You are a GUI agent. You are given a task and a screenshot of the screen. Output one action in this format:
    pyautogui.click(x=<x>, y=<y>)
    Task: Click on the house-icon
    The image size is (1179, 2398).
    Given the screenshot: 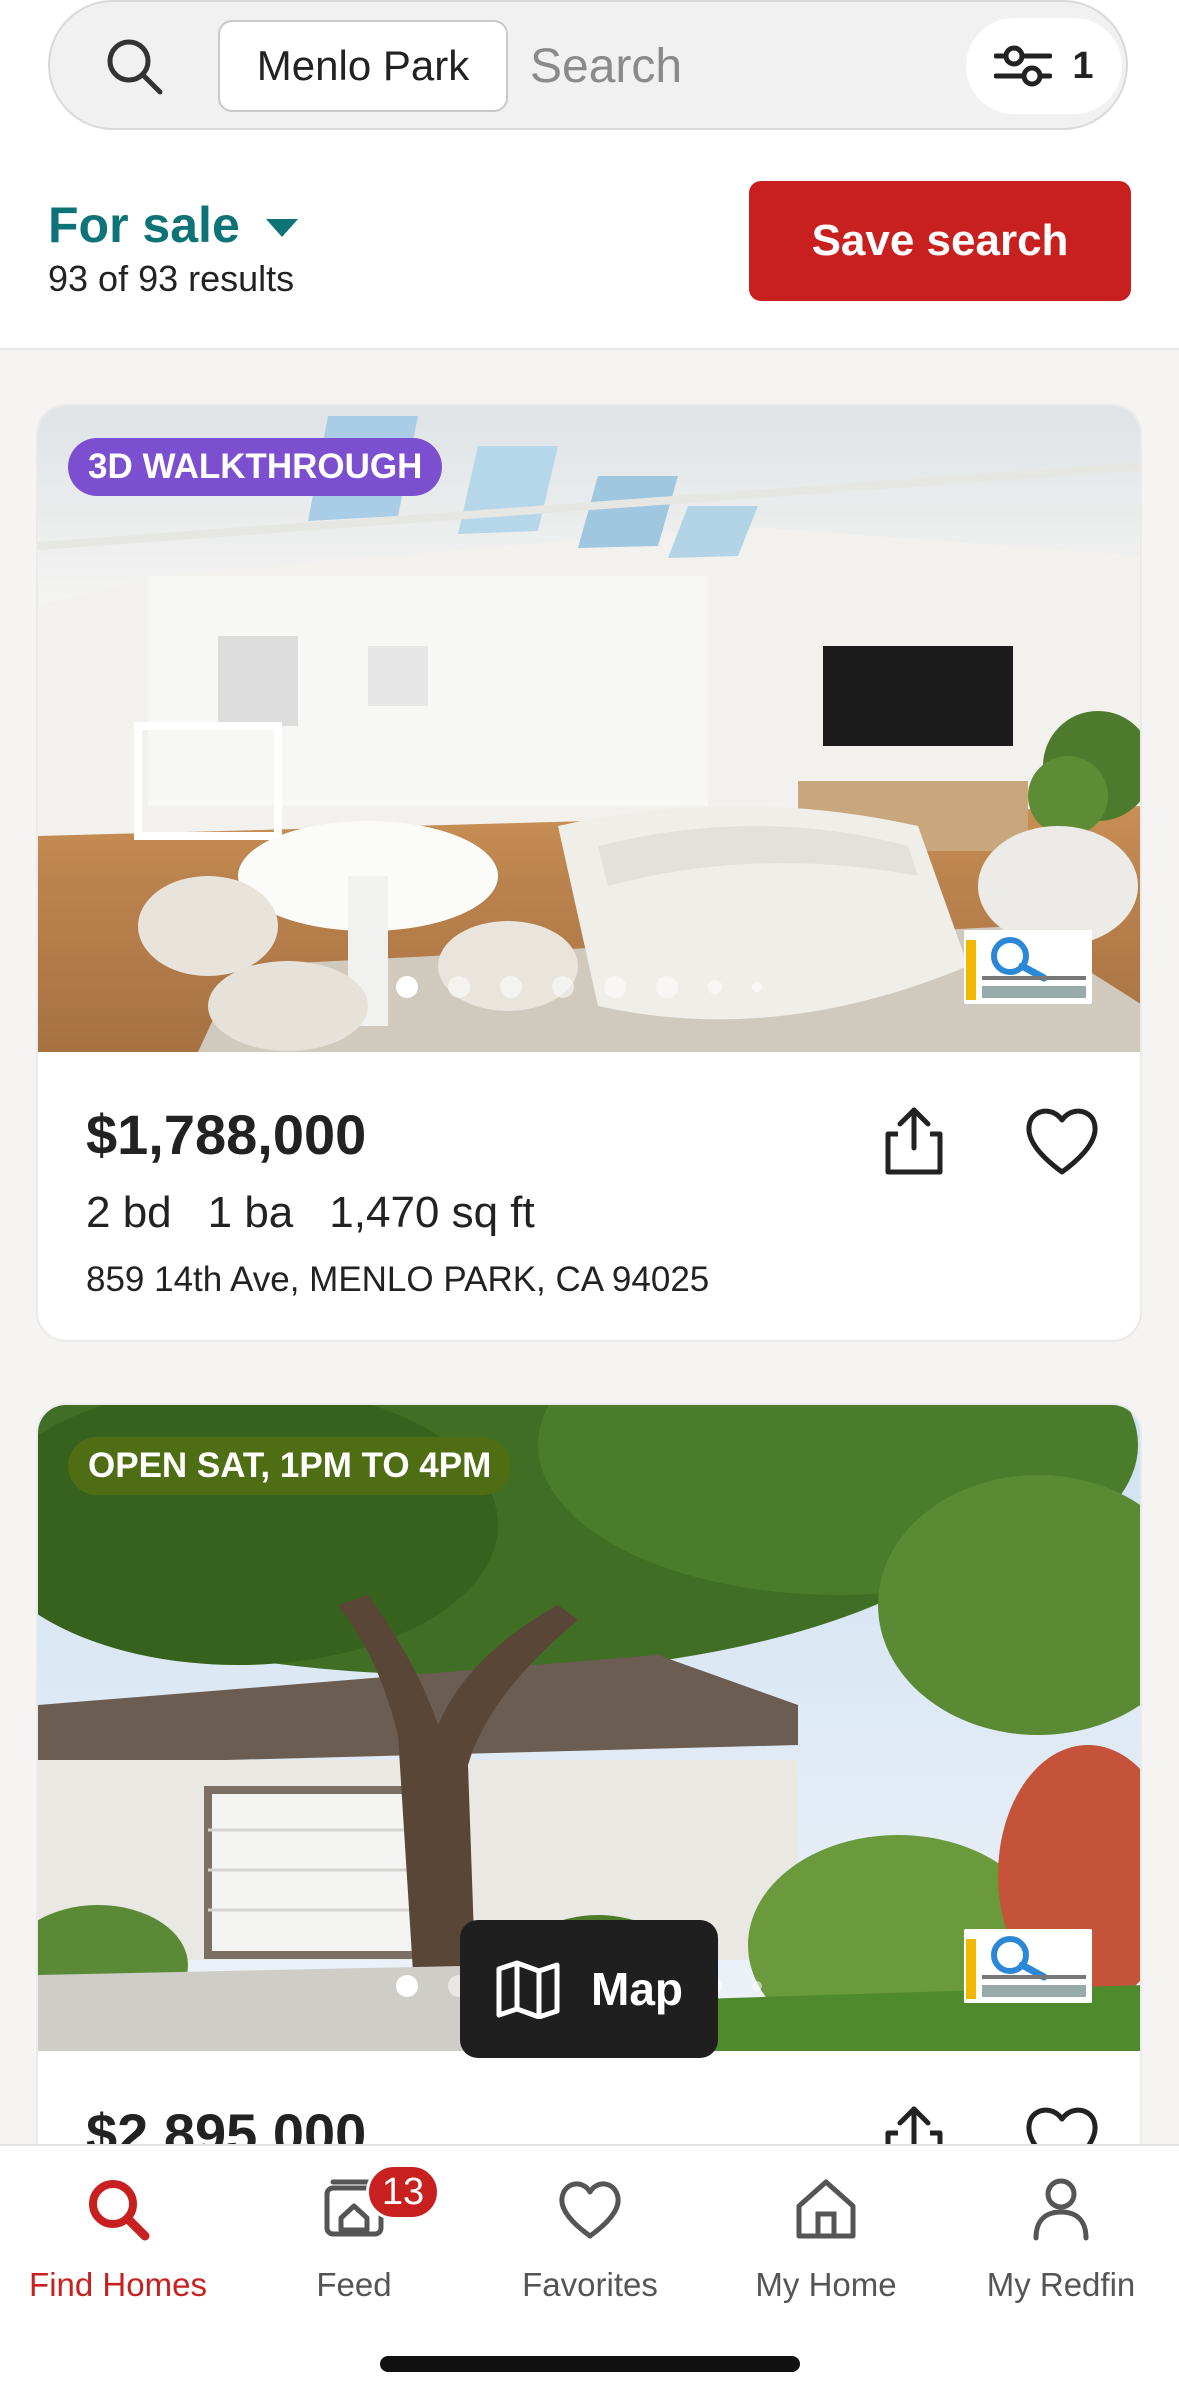 What is the action you would take?
    pyautogui.click(x=826, y=2209)
    